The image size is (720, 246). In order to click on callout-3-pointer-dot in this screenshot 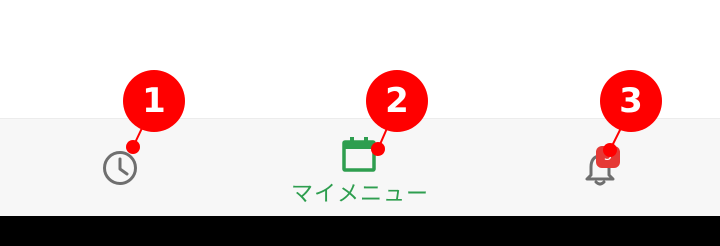, I will do `click(610, 150)`.